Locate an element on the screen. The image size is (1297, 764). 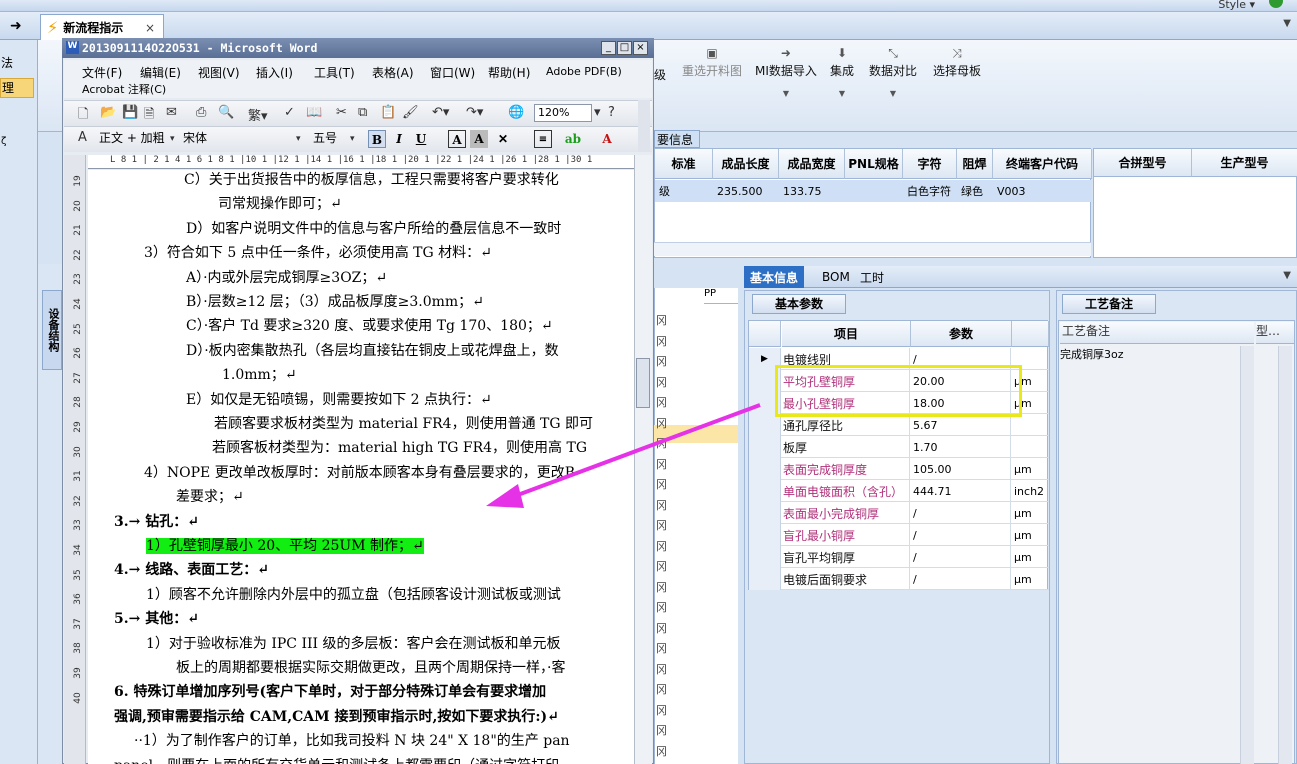
highlight-icon: ab is located at coordinates (573, 139).